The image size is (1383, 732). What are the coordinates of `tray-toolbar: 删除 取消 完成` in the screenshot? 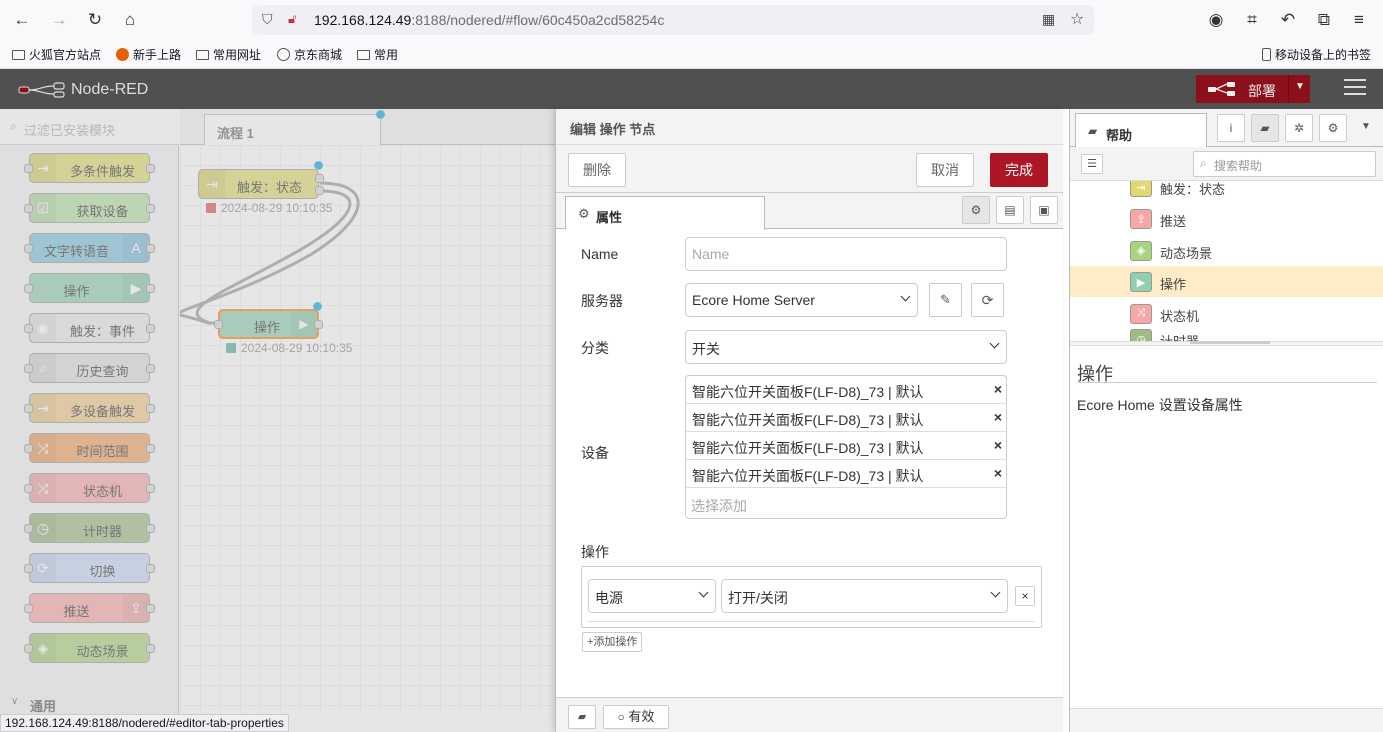 It's located at (809, 169).